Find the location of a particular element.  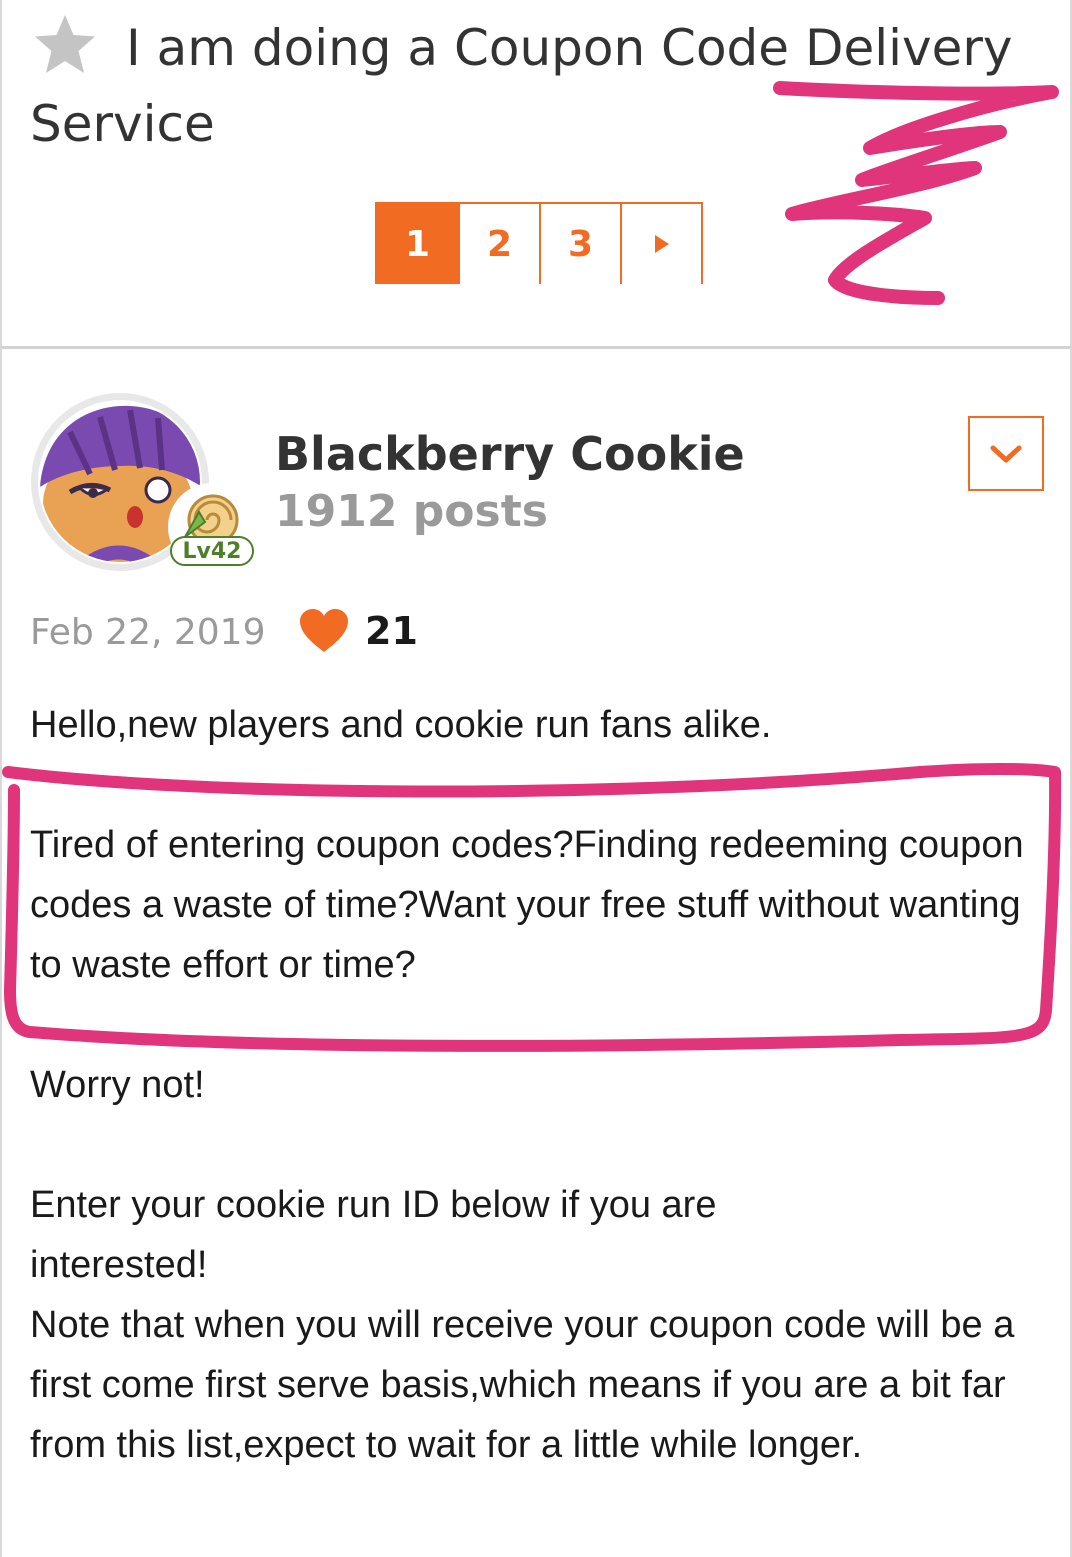

level-badge: Lv42 is located at coordinates (212, 527).